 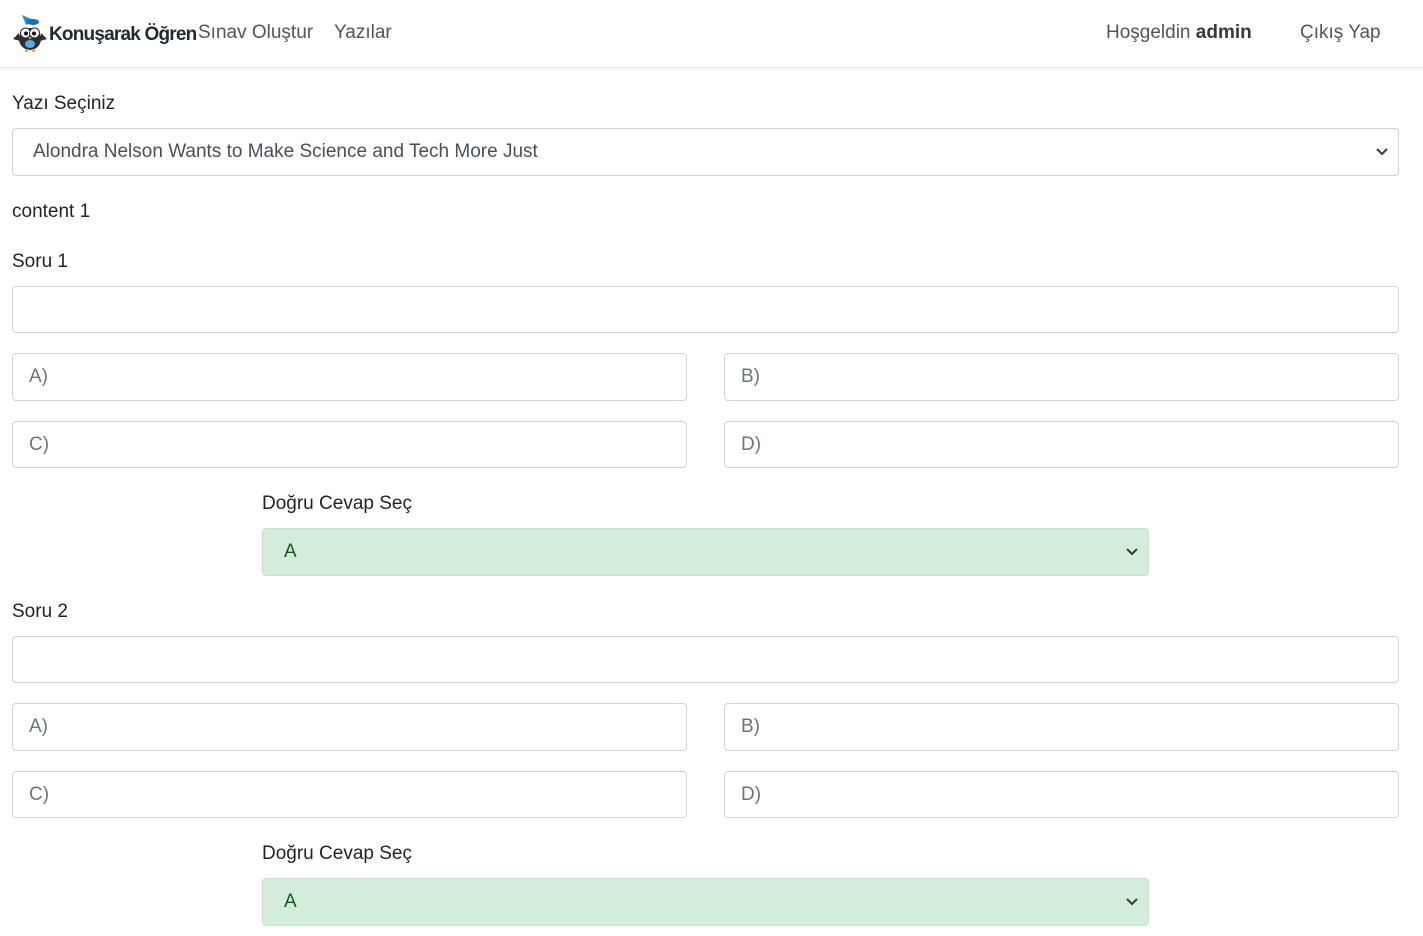 What do you see at coordinates (1148, 32) in the screenshot?
I see `greeting-text: Hoşgeldin` at bounding box center [1148, 32].